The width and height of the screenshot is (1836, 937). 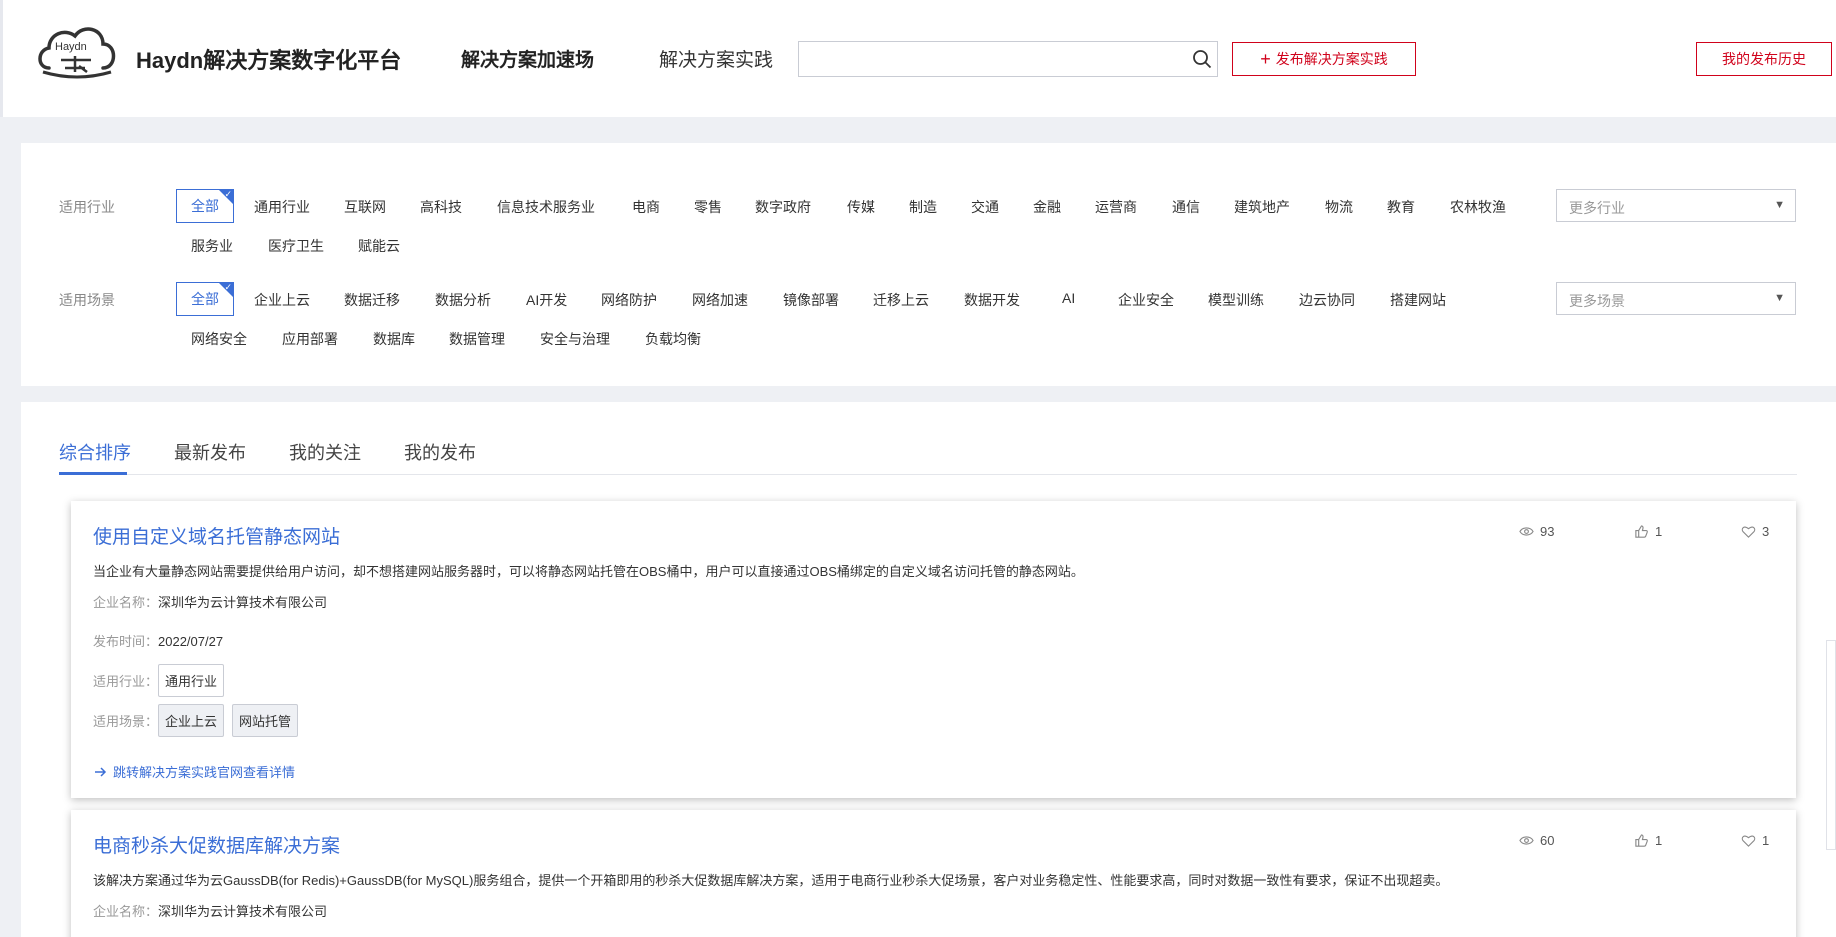 I want to click on views-count: 60, so click(x=1547, y=840).